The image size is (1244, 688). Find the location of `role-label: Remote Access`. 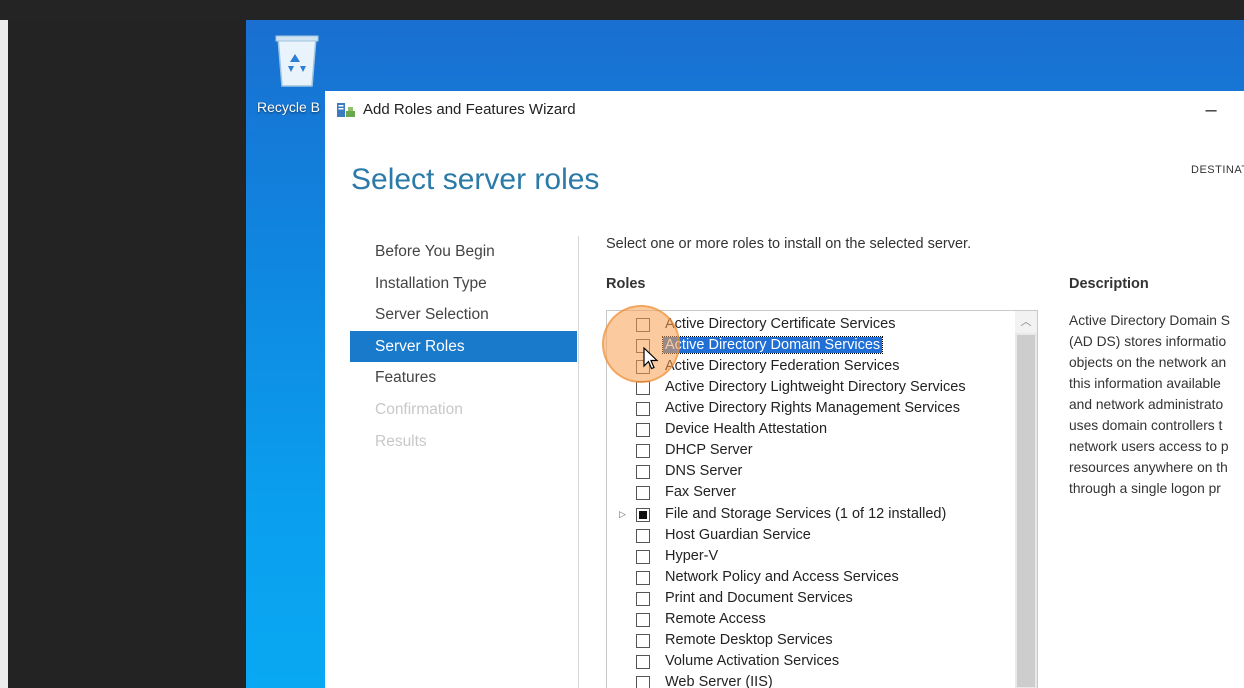

role-label: Remote Access is located at coordinates (715, 619).